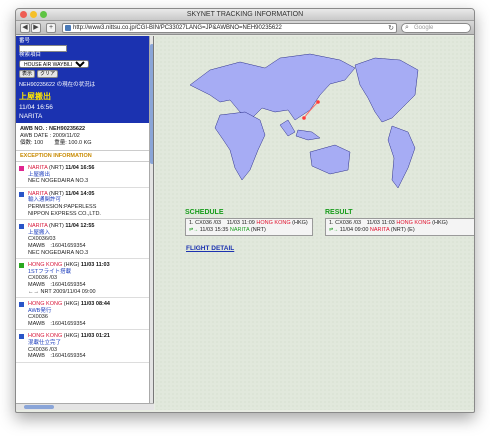 Image resolution: width=490 pixels, height=436 pixels. Describe the element at coordinates (95, 304) in the screenshot. I see `event-datetime: 11/03 08:44` at that location.